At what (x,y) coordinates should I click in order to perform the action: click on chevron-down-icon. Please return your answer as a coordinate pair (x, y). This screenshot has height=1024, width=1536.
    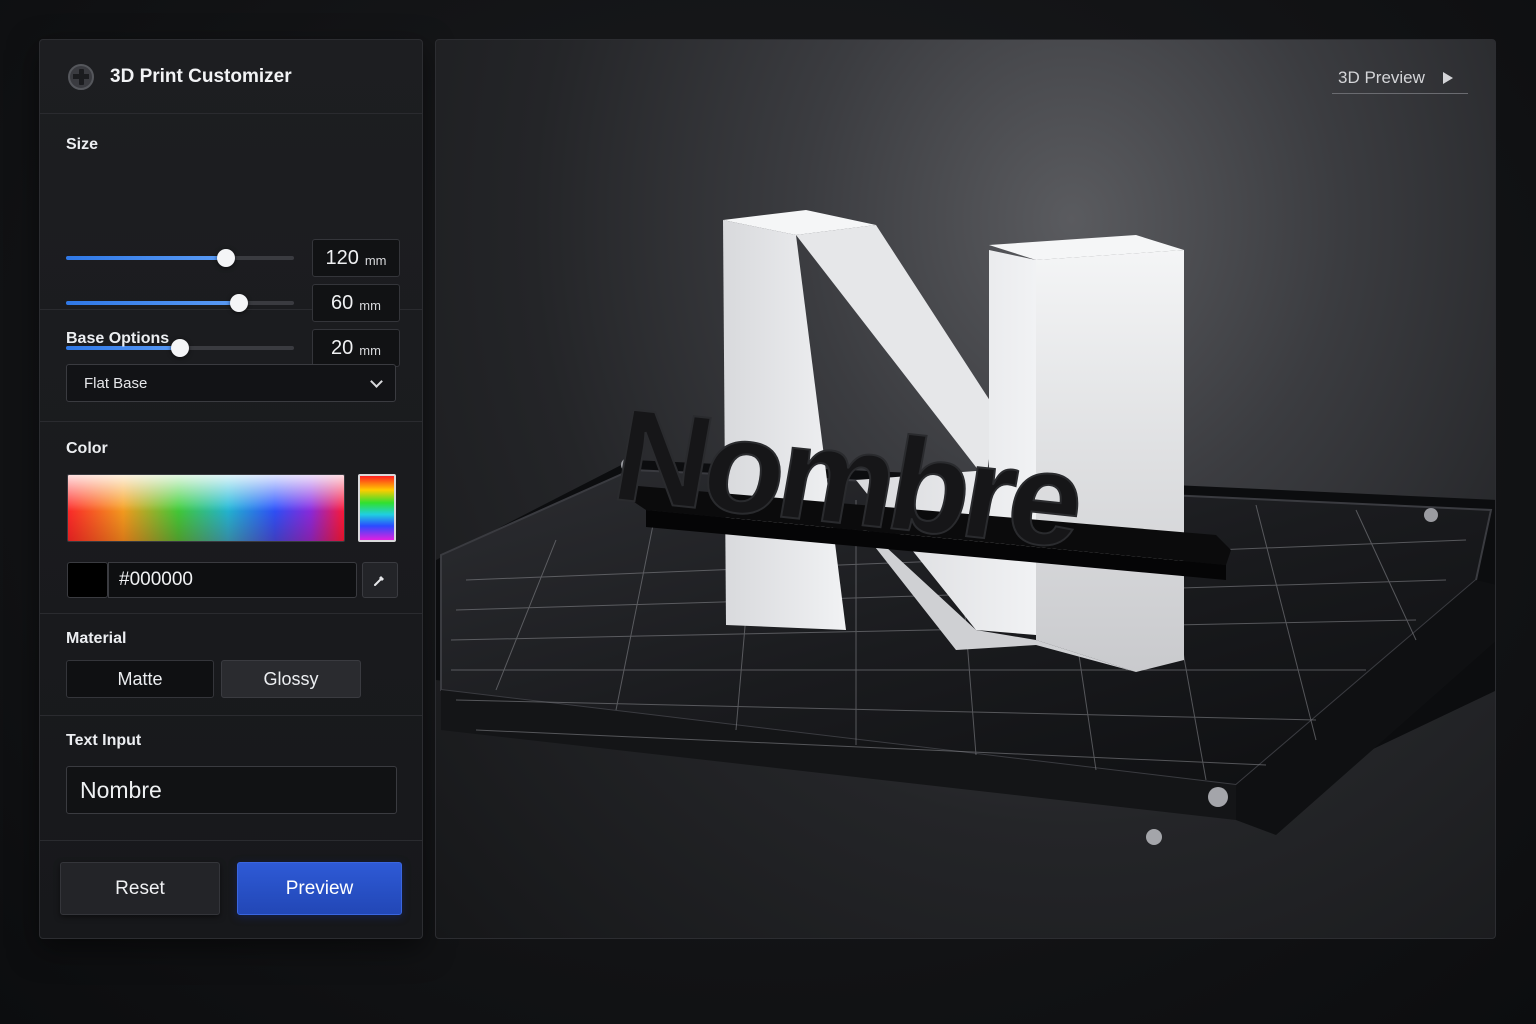
    Looking at the image, I should click on (376, 381).